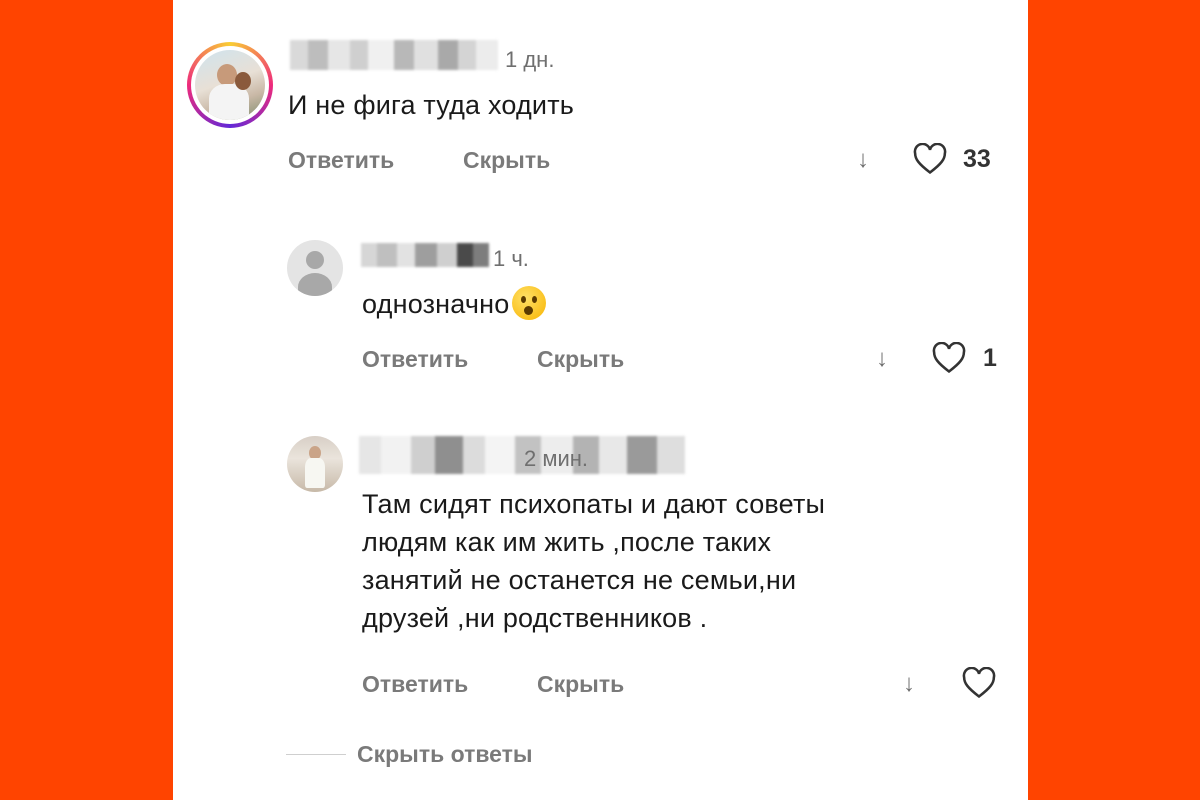 This screenshot has width=1200, height=800. I want to click on comment-text-line: Там сидят психопаты и дают советы, so click(594, 504).